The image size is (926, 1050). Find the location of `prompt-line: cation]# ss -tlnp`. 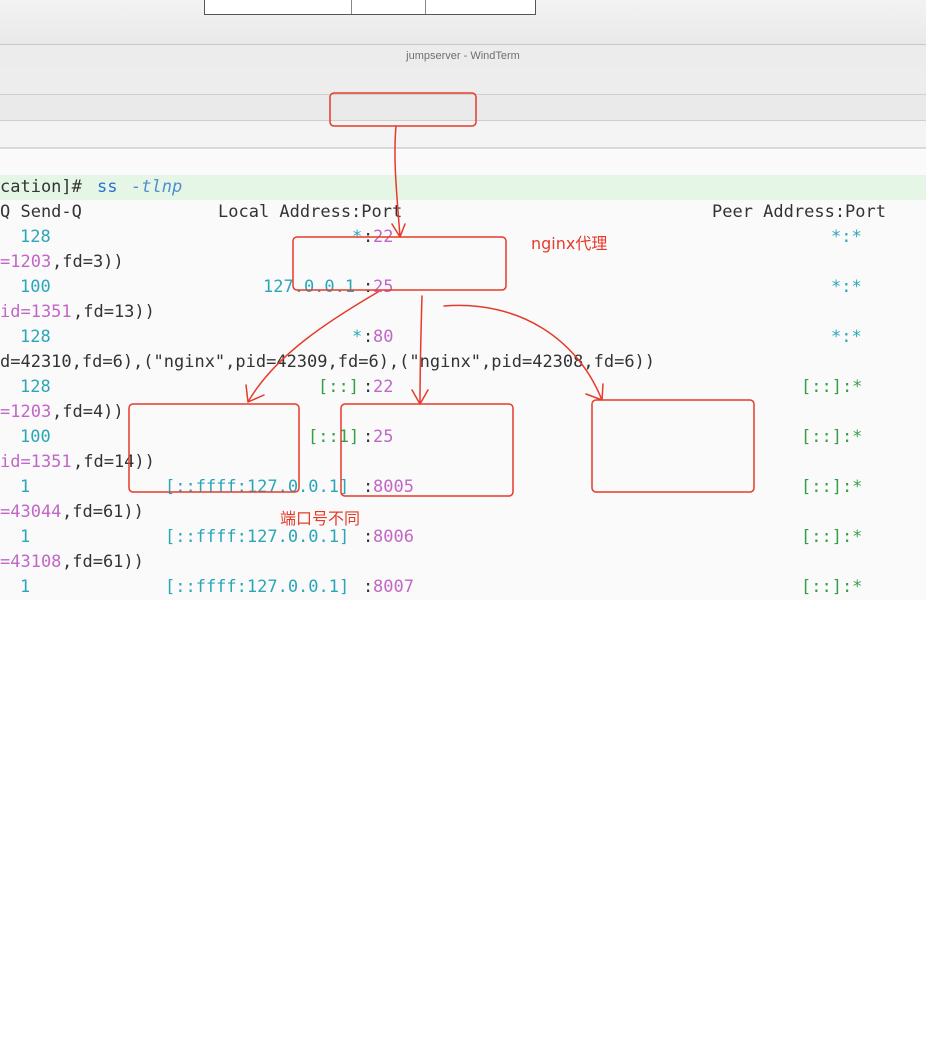

prompt-line: cation]# ss -tlnp is located at coordinates (463, 187).